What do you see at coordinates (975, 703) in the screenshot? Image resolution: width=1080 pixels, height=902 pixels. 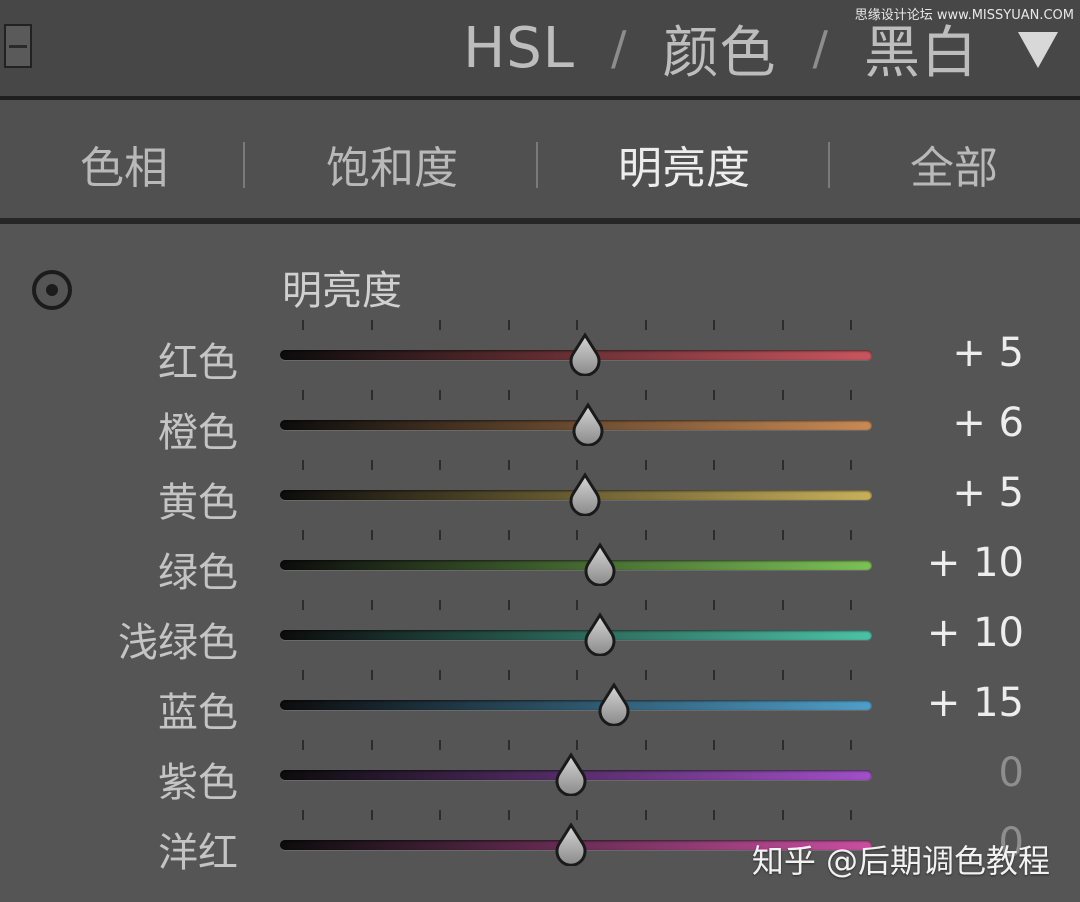 I see `slider-value: + 15` at bounding box center [975, 703].